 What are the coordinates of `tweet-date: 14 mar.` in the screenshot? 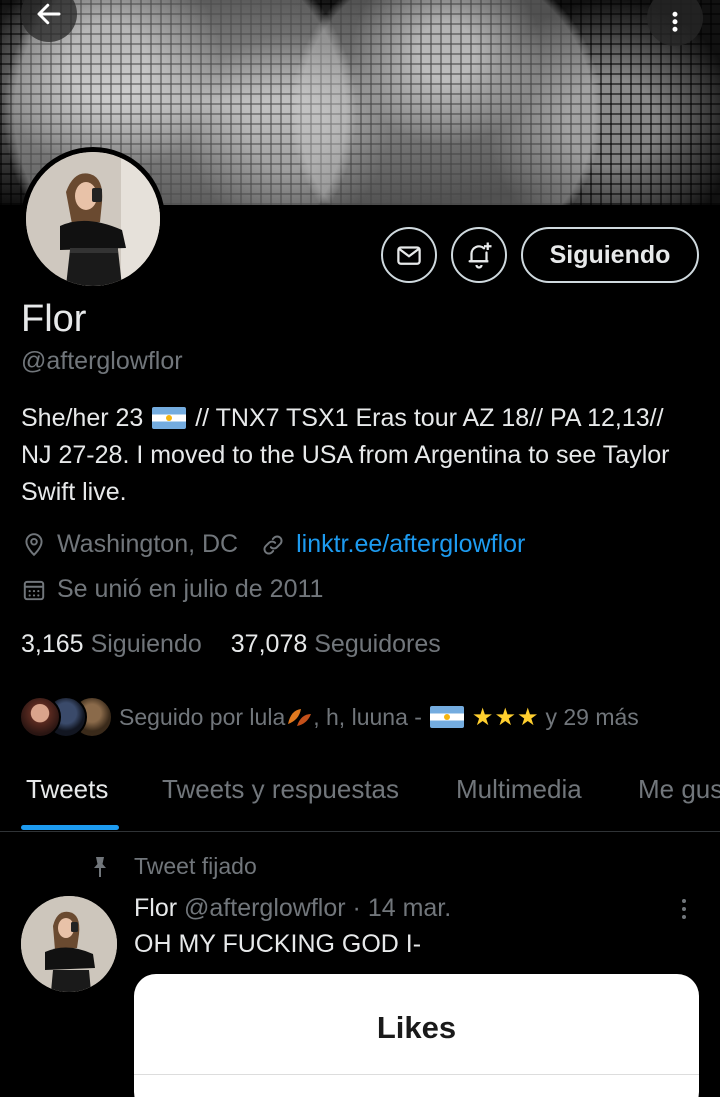 It's located at (409, 908).